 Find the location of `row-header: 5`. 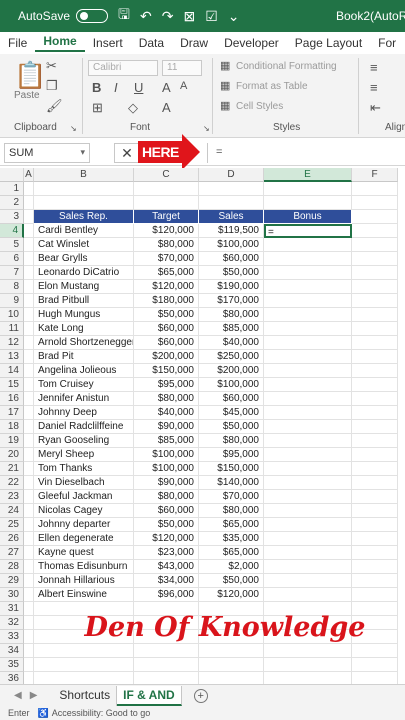

row-header: 5 is located at coordinates (12, 245).